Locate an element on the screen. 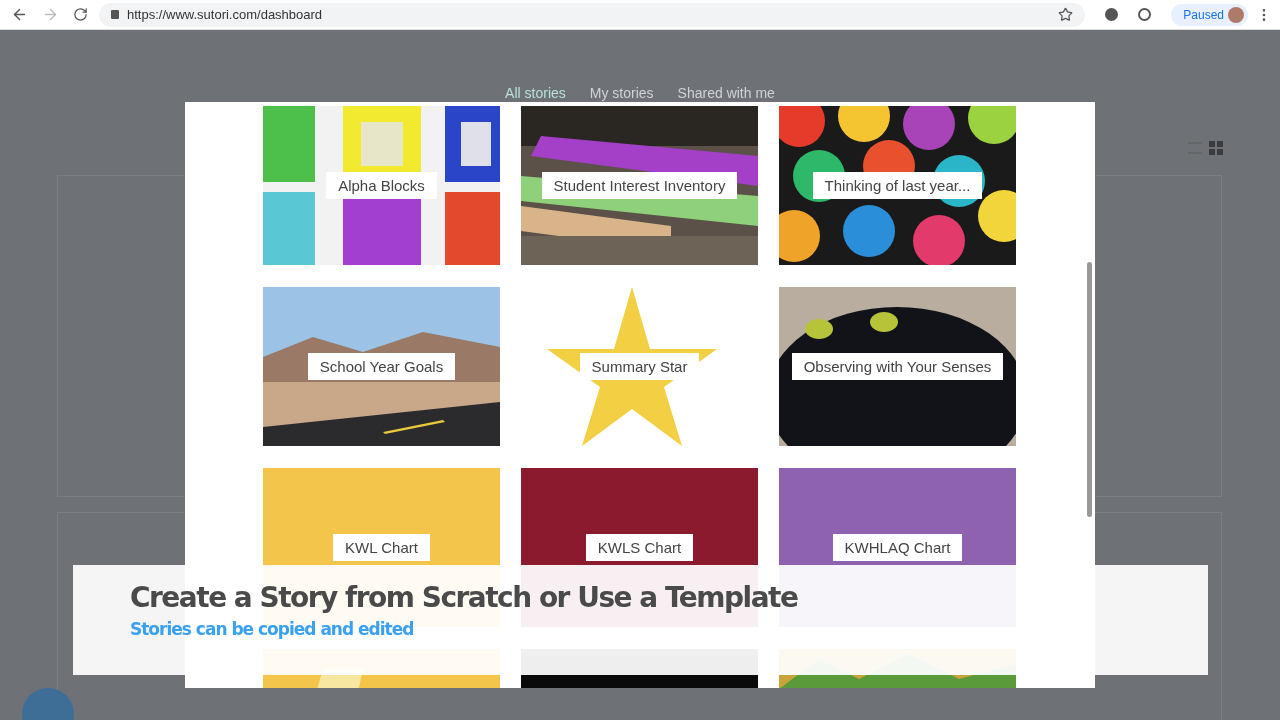 This screenshot has height=720, width=1280. caption-title: Create a Story from Scratch or Use a Template is located at coordinates (464, 598).